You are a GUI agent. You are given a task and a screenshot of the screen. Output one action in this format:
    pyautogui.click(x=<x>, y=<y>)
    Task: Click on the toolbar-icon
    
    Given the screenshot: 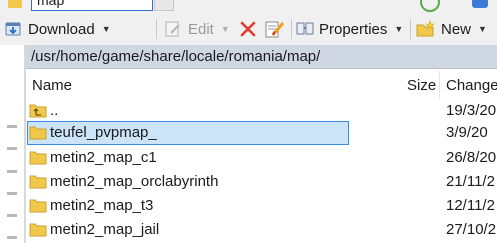 What is the action you would take?
    pyautogui.click(x=480, y=4)
    